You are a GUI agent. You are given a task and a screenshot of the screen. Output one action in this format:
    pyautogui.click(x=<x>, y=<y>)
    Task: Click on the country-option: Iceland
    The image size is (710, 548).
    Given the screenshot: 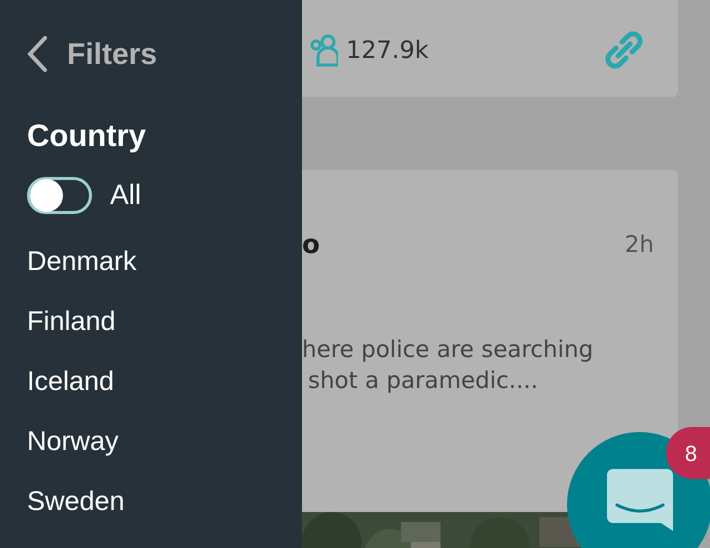 What is the action you would take?
    pyautogui.click(x=164, y=381)
    